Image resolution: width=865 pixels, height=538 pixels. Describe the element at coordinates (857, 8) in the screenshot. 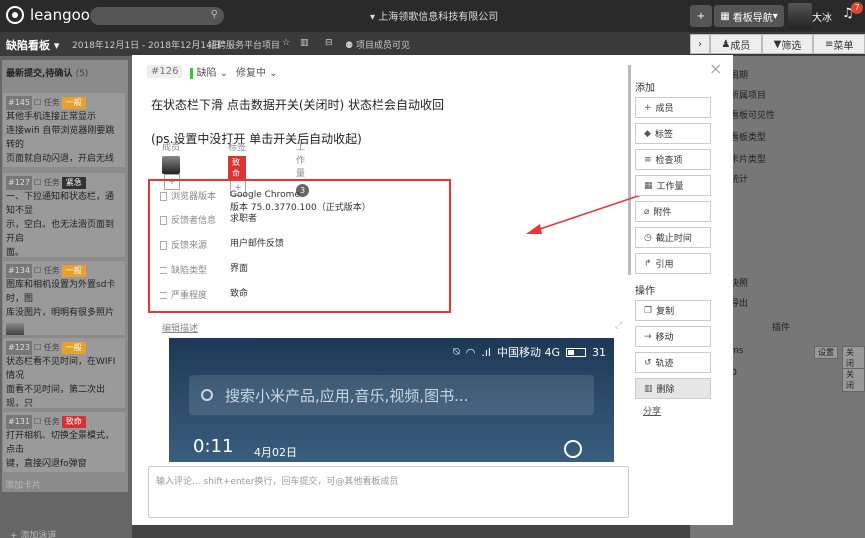

I see `notification-badge: 7` at that location.